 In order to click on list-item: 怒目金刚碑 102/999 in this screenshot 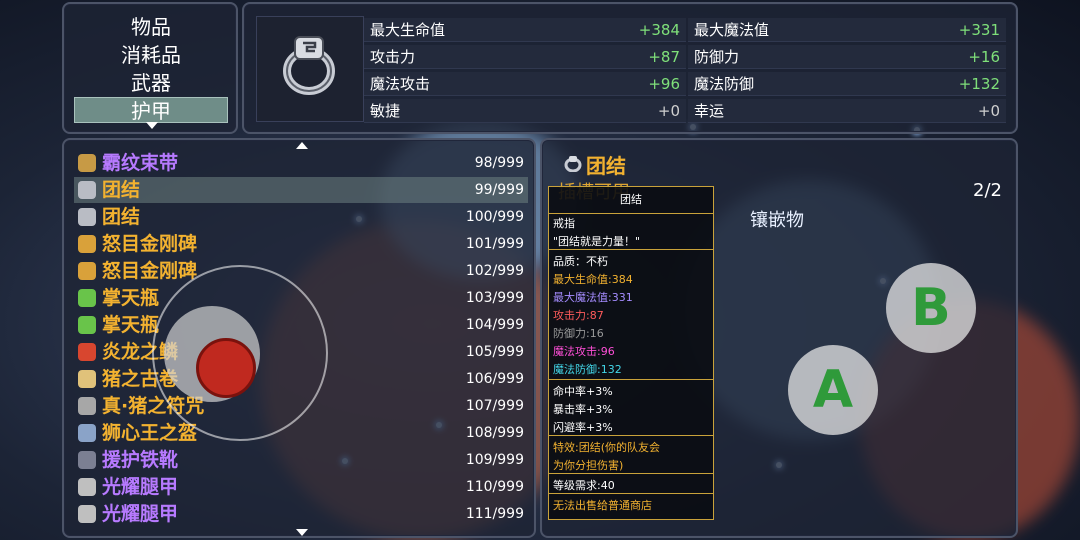, I will do `click(301, 271)`.